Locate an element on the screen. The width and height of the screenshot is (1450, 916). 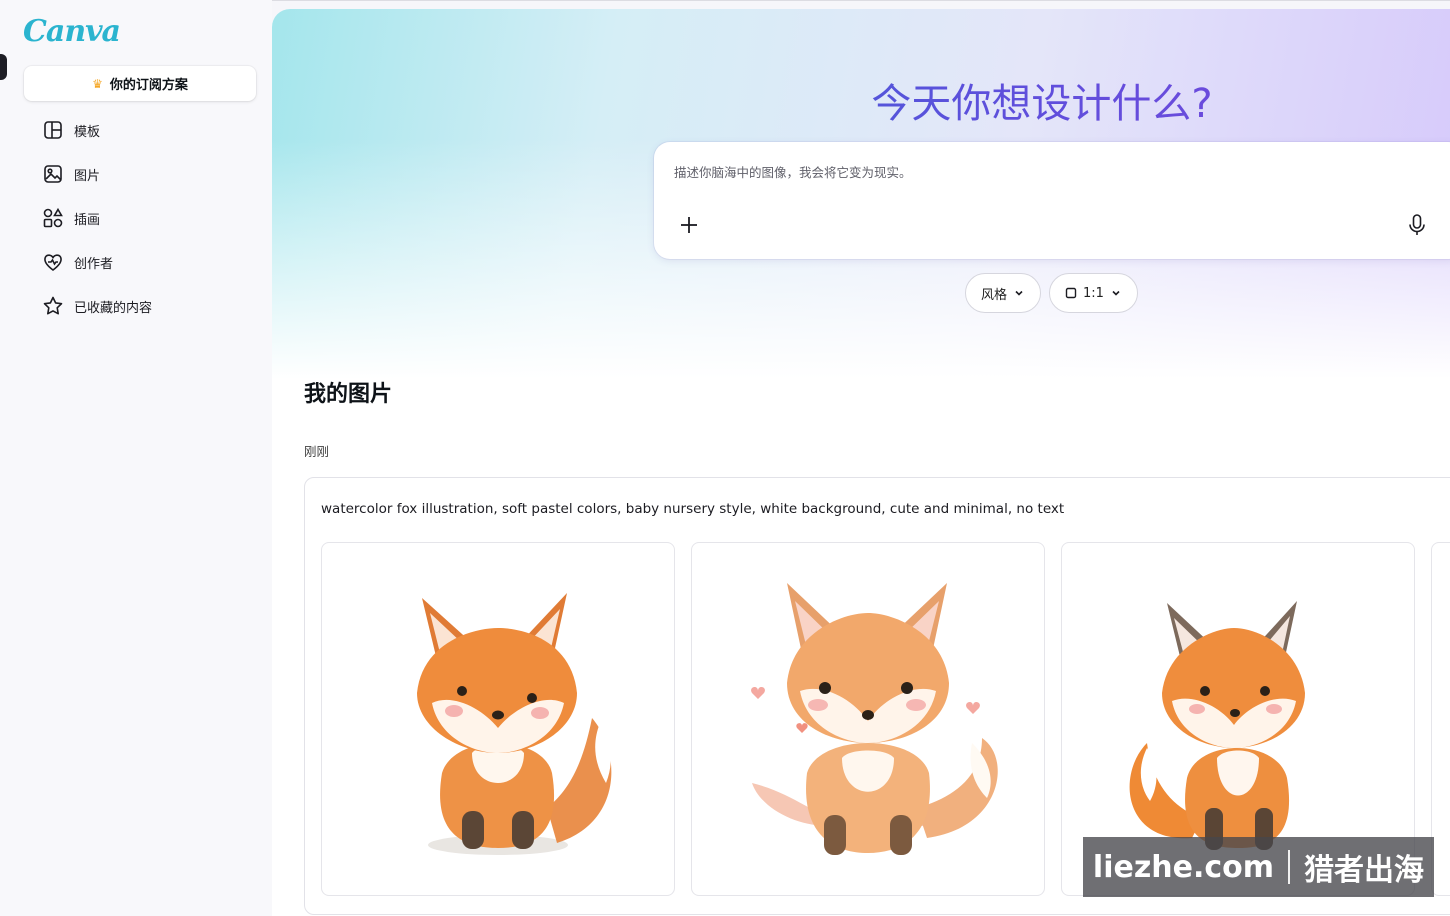
section-title: 我的图片 is located at coordinates (348, 394).